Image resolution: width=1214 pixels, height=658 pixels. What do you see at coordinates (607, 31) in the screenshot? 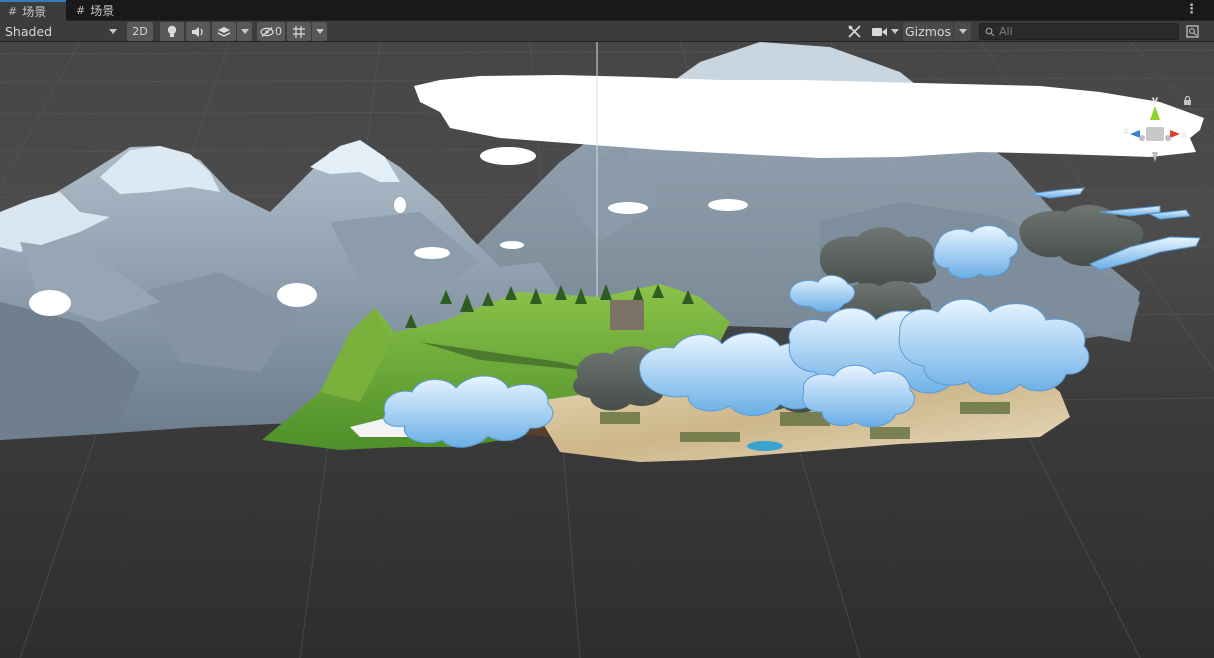
I see `scene-toolbar: Shaded 2D 0 Gizmos` at bounding box center [607, 31].